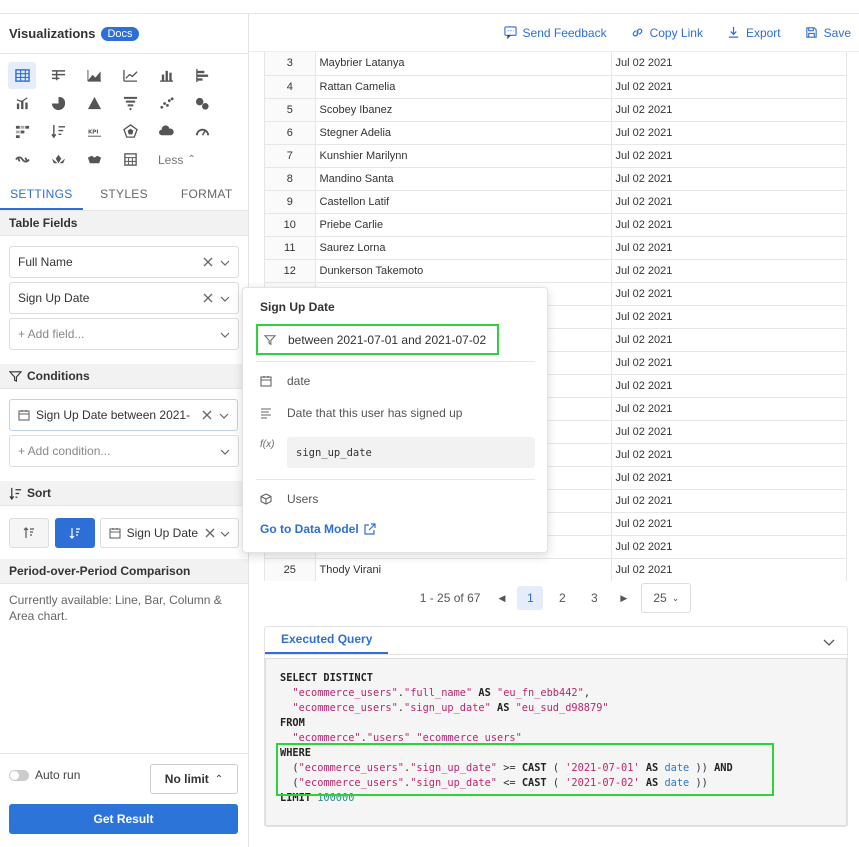 The width and height of the screenshot is (859, 847). I want to click on period-comparison-title: Period-over-Period Comparison, so click(100, 571).